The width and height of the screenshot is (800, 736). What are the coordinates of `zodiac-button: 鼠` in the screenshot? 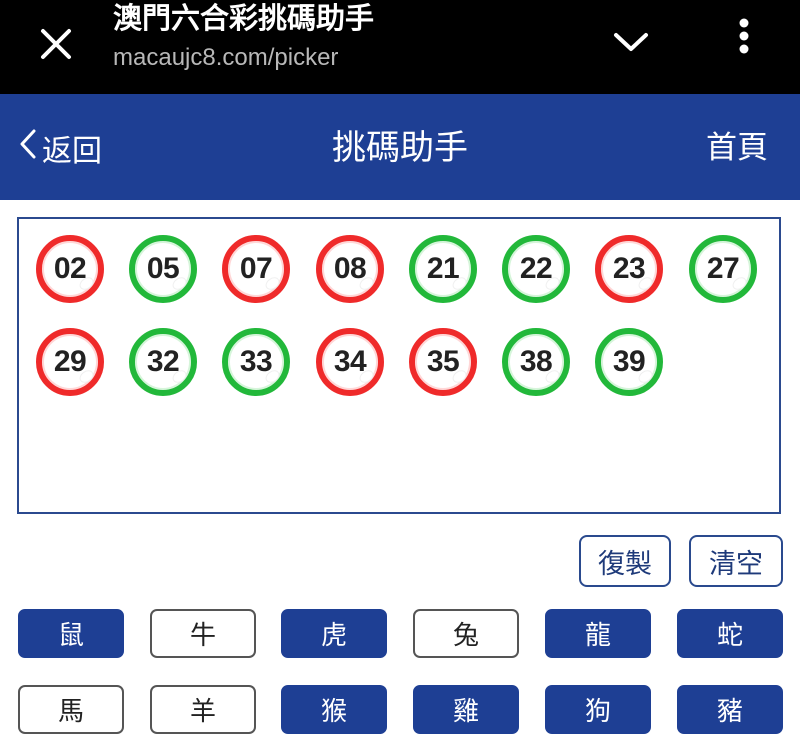 It's located at (71, 633).